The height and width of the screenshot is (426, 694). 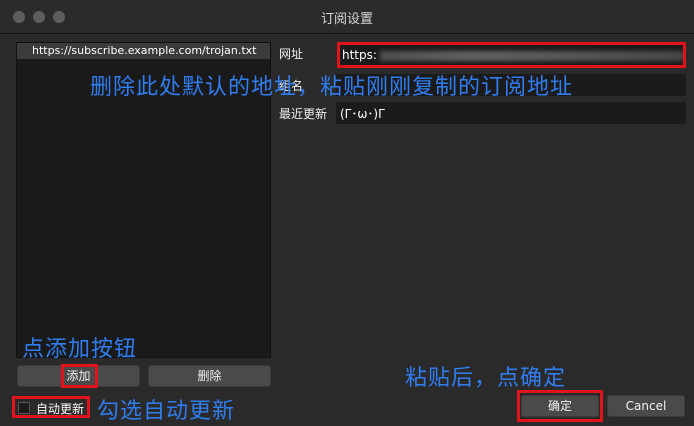 What do you see at coordinates (80, 349) in the screenshot?
I see `annotation-click-add: 点添加按钮` at bounding box center [80, 349].